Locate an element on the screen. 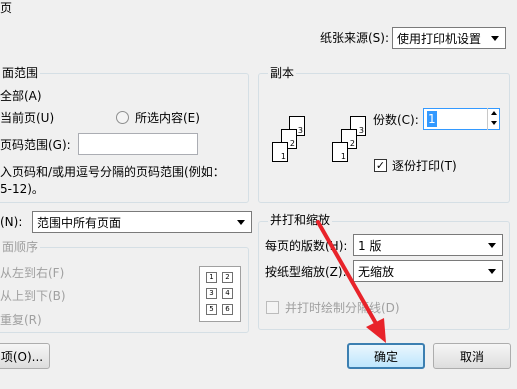 Image resolution: width=517 pixels, height=389 pixels. order-preview-page: 4 is located at coordinates (227, 293).